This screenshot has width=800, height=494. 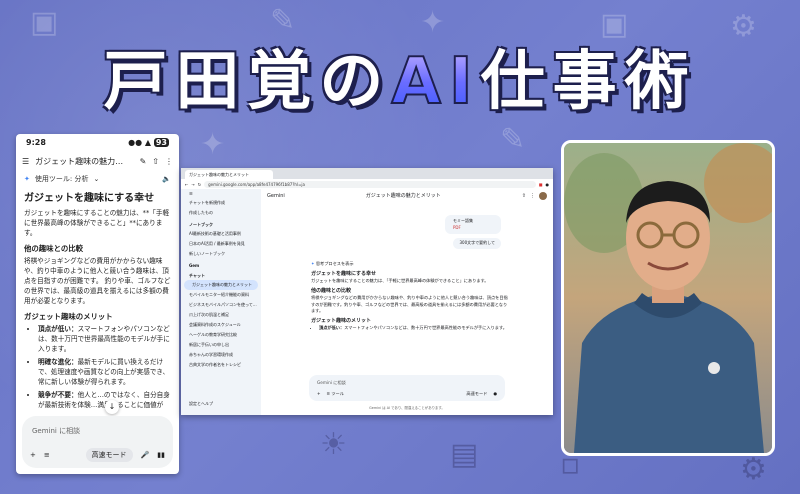 What do you see at coordinates (513, 139) in the screenshot?
I see `chat-bubble-icon-2: ✎` at bounding box center [513, 139].